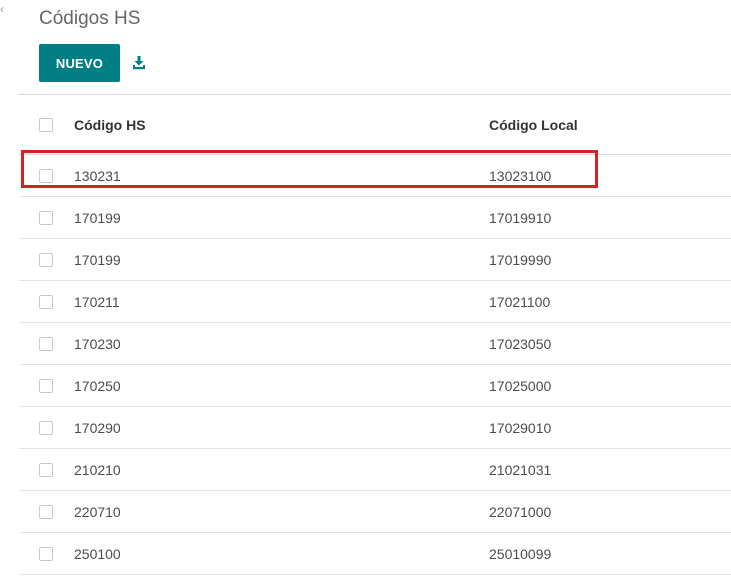 Image resolution: width=731 pixels, height=584 pixels. I want to click on local-code-cell: 17019910, so click(520, 217).